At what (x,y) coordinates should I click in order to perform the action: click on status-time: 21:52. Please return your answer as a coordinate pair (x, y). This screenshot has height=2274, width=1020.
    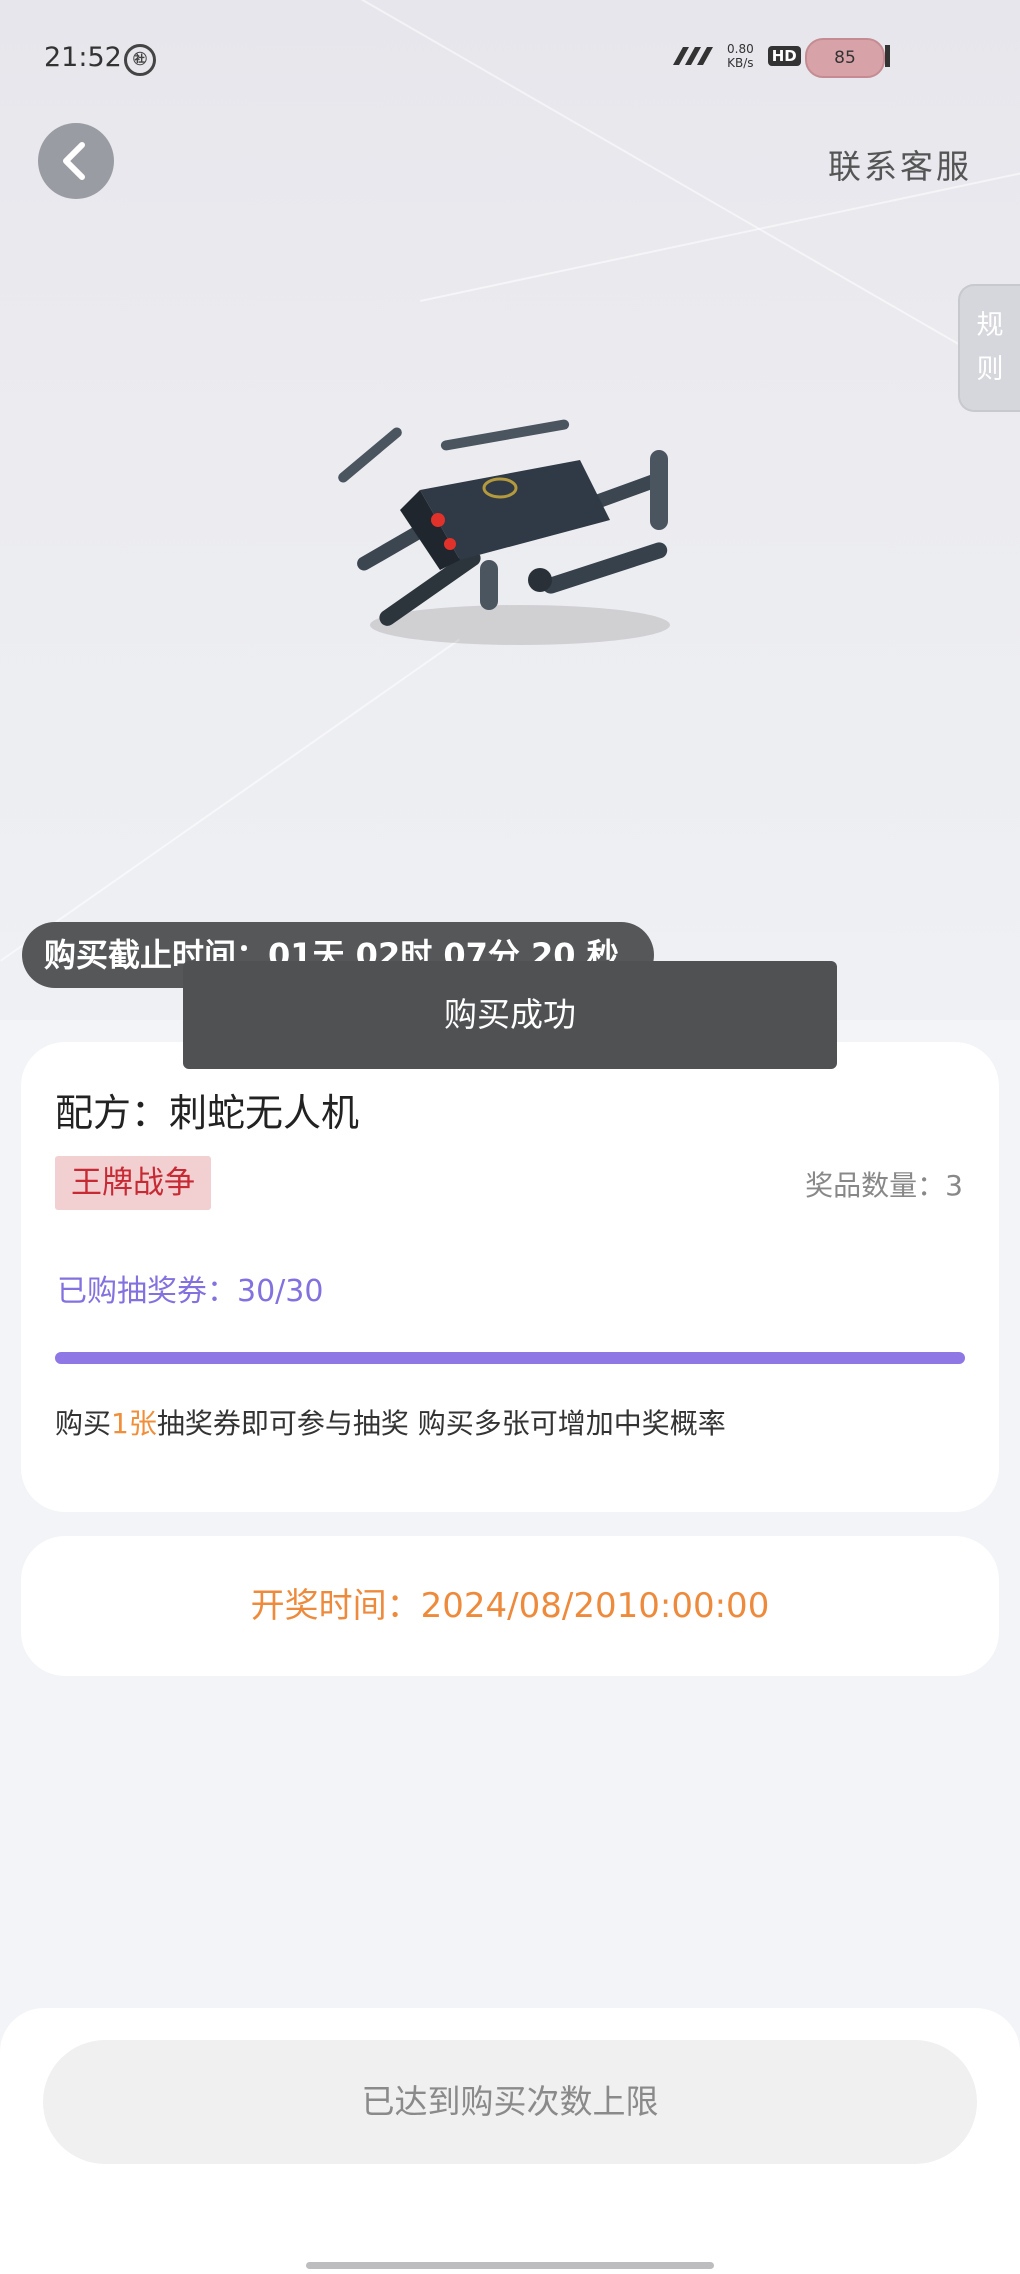
    Looking at the image, I should click on (83, 57).